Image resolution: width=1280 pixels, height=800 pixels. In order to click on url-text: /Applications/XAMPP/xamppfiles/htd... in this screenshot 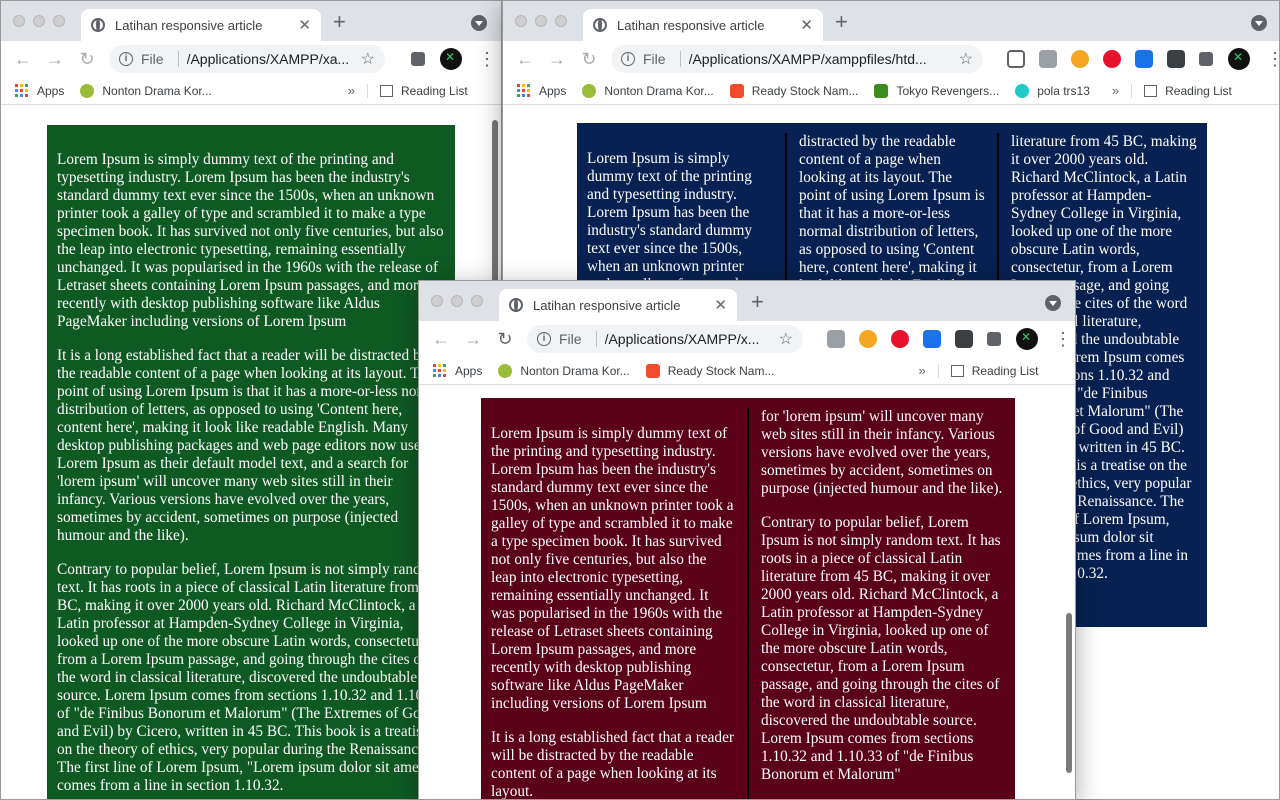, I will do `click(821, 59)`.